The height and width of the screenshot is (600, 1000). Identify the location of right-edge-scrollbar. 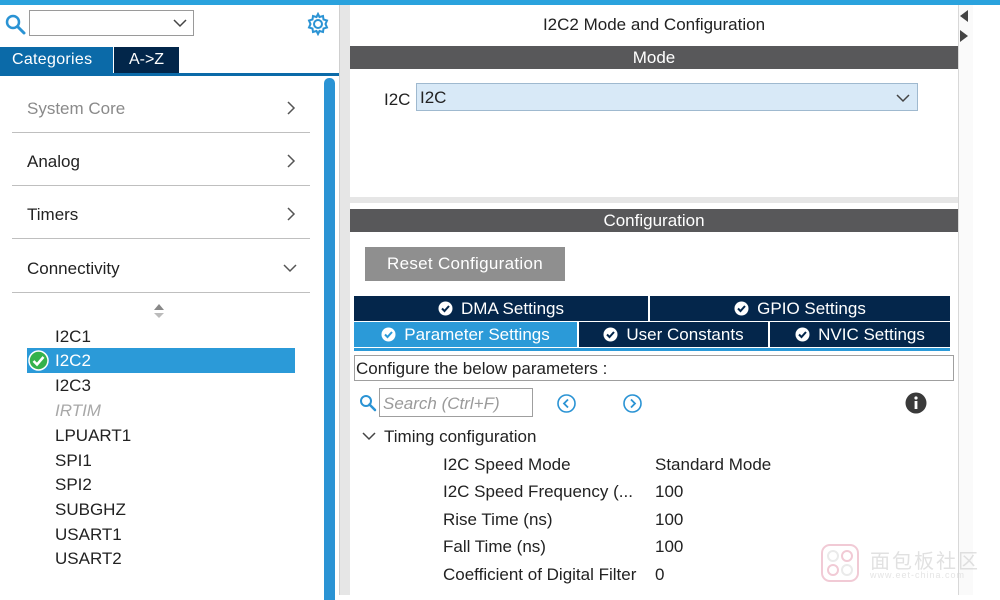
(965, 300).